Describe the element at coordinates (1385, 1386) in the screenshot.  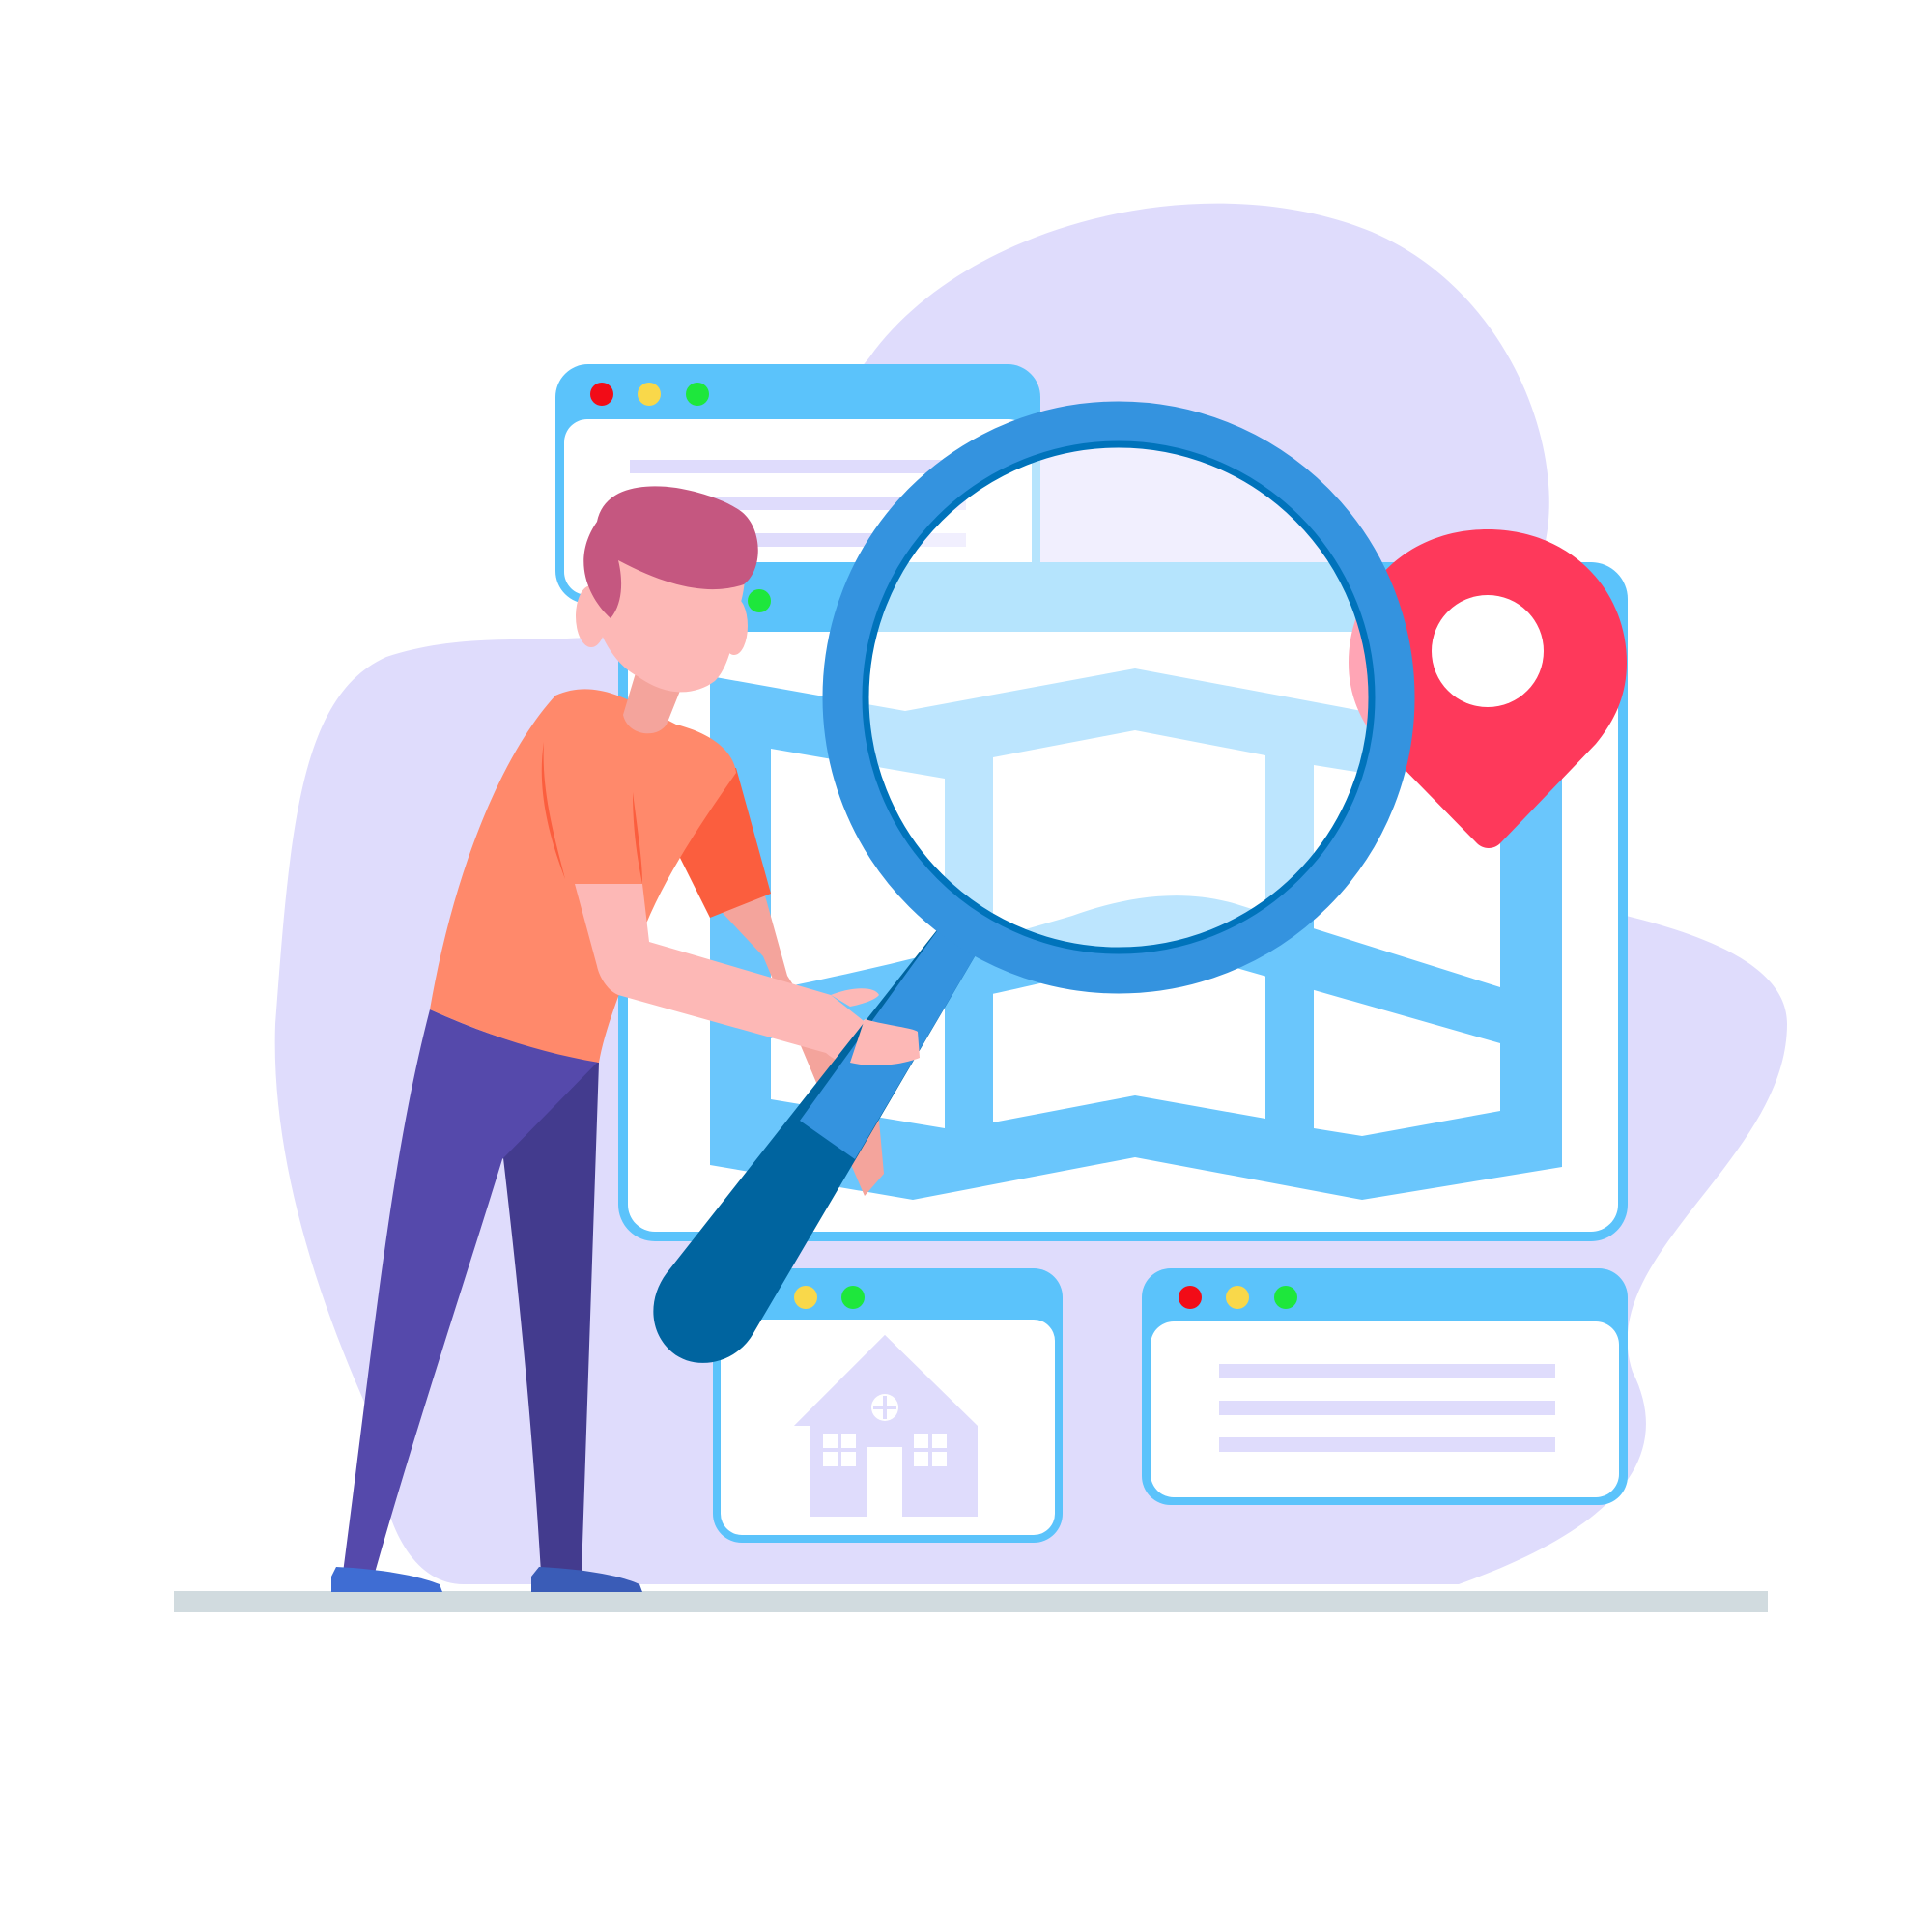
I see `text-window` at that location.